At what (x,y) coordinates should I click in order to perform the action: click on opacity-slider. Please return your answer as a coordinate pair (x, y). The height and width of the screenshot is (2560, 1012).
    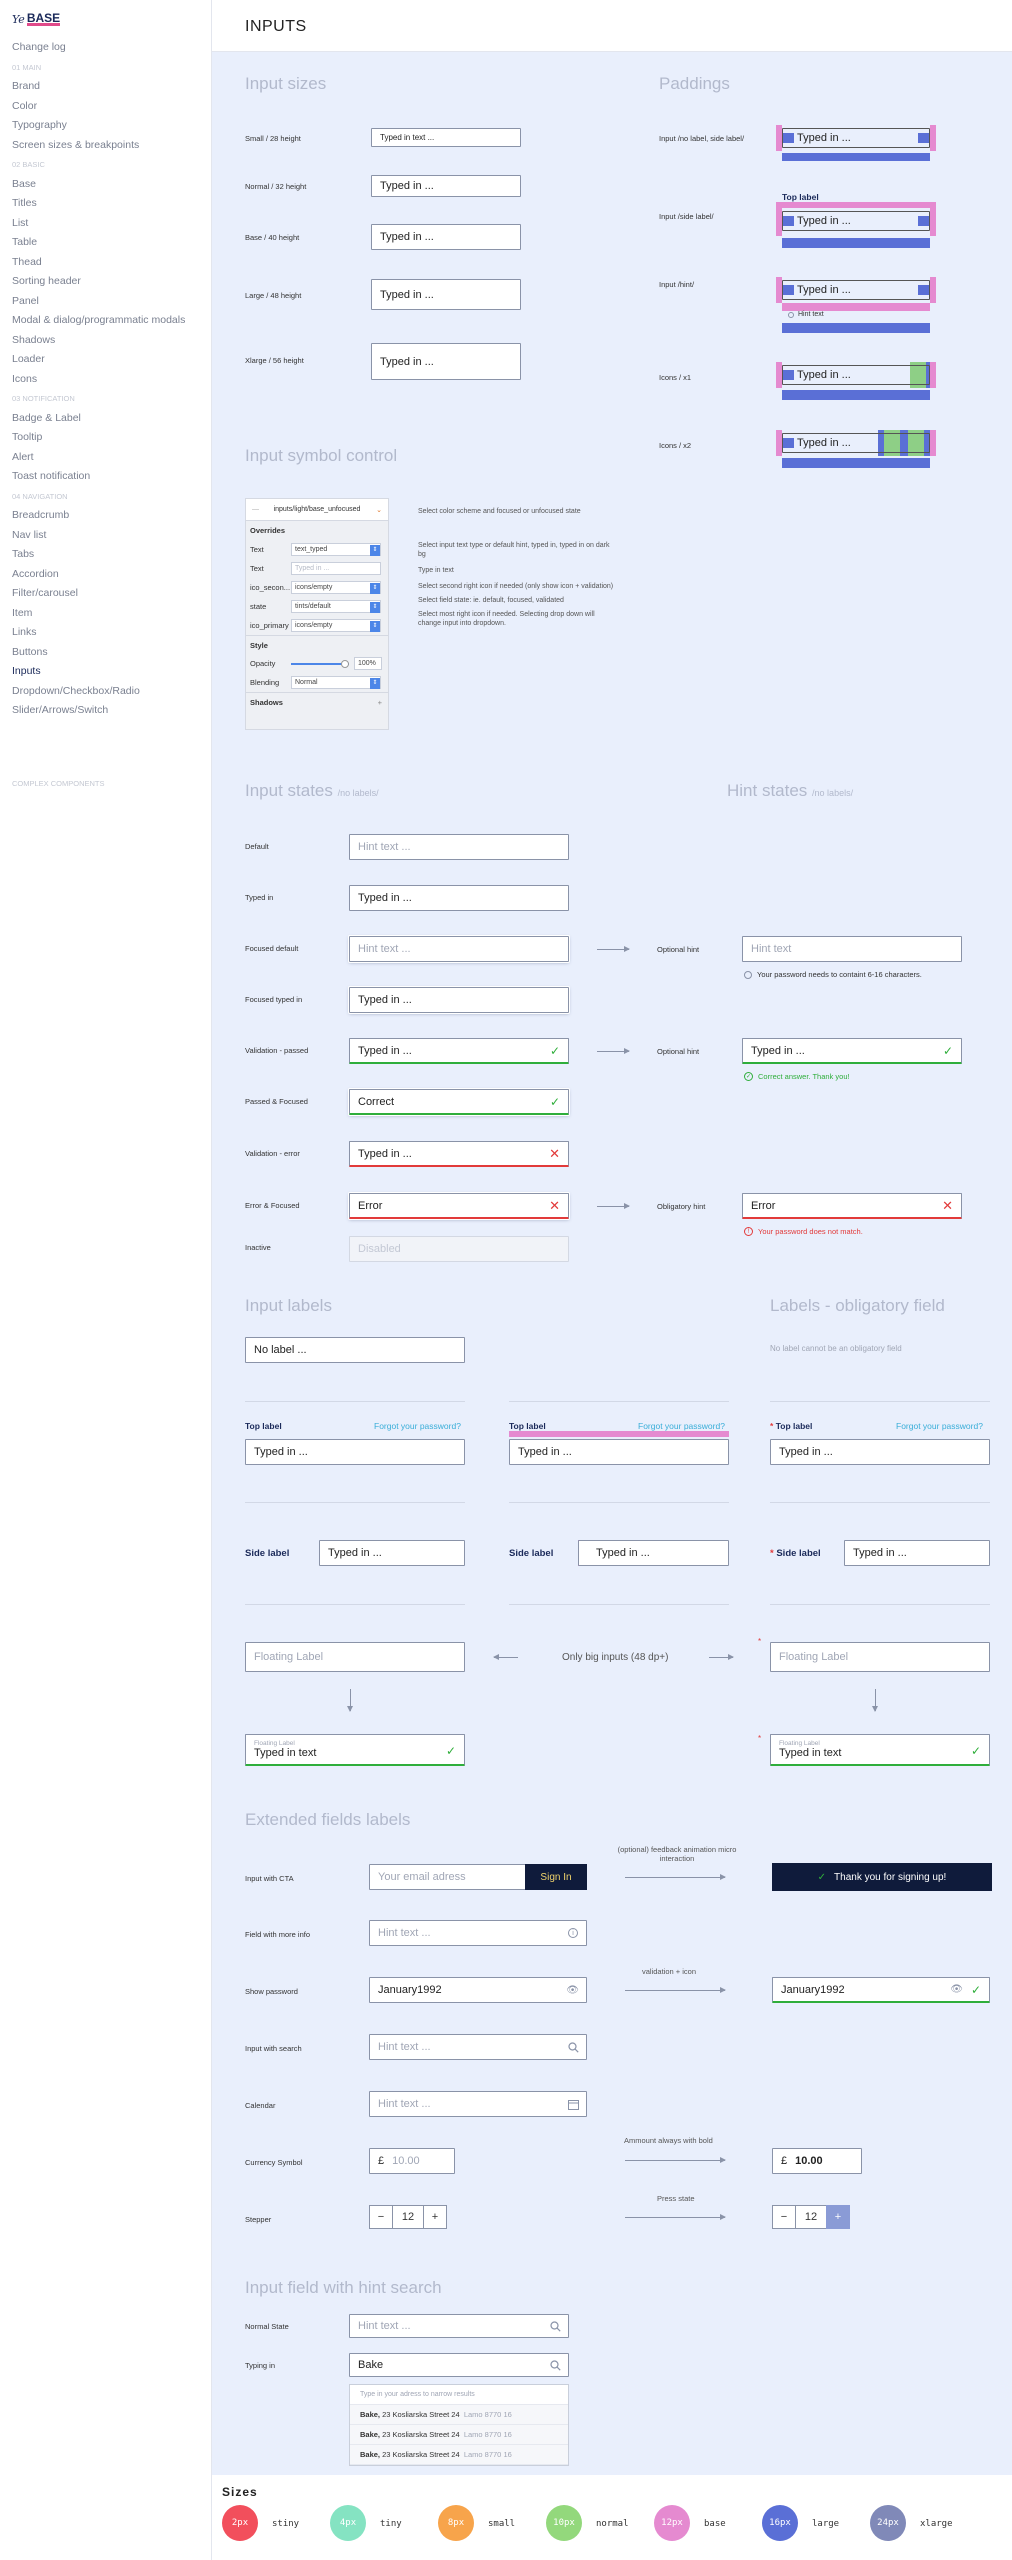
    Looking at the image, I should click on (320, 664).